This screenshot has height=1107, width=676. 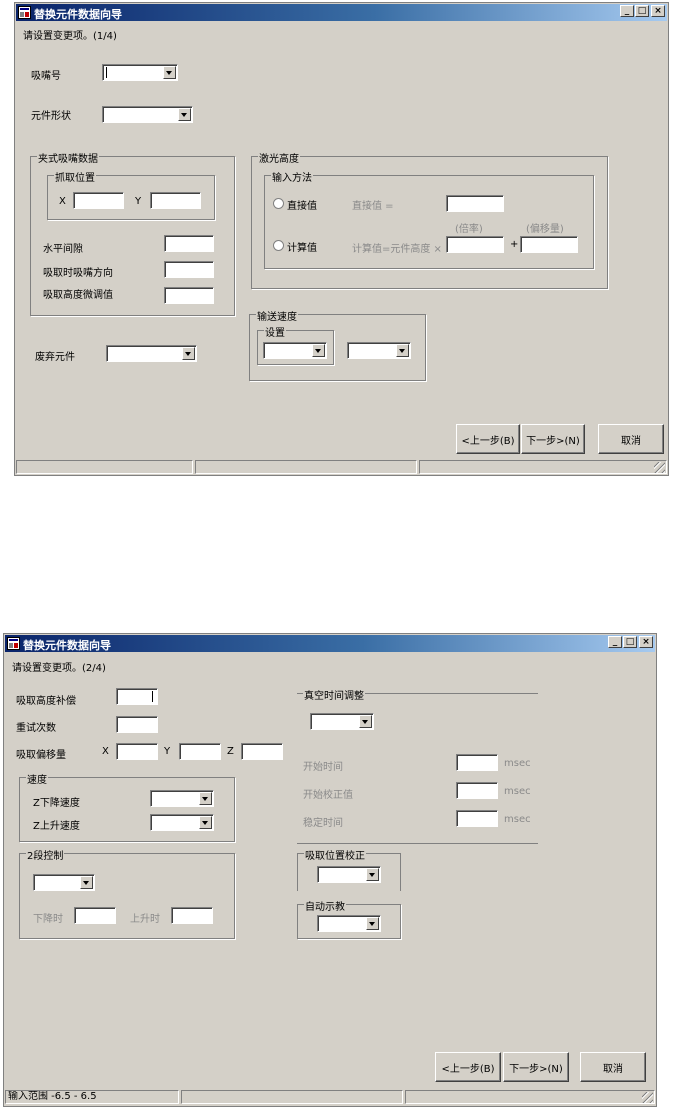 What do you see at coordinates (182, 822) in the screenshot?
I see `z-up-speed-select` at bounding box center [182, 822].